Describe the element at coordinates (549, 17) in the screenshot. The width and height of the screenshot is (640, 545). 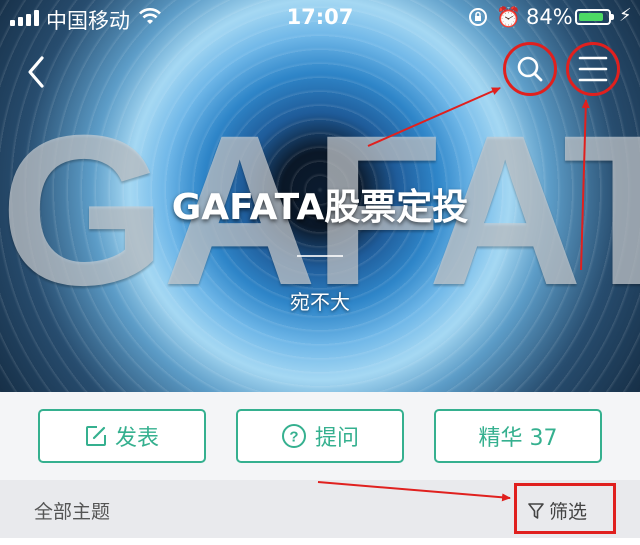
I see `battery-percent: 84%` at that location.